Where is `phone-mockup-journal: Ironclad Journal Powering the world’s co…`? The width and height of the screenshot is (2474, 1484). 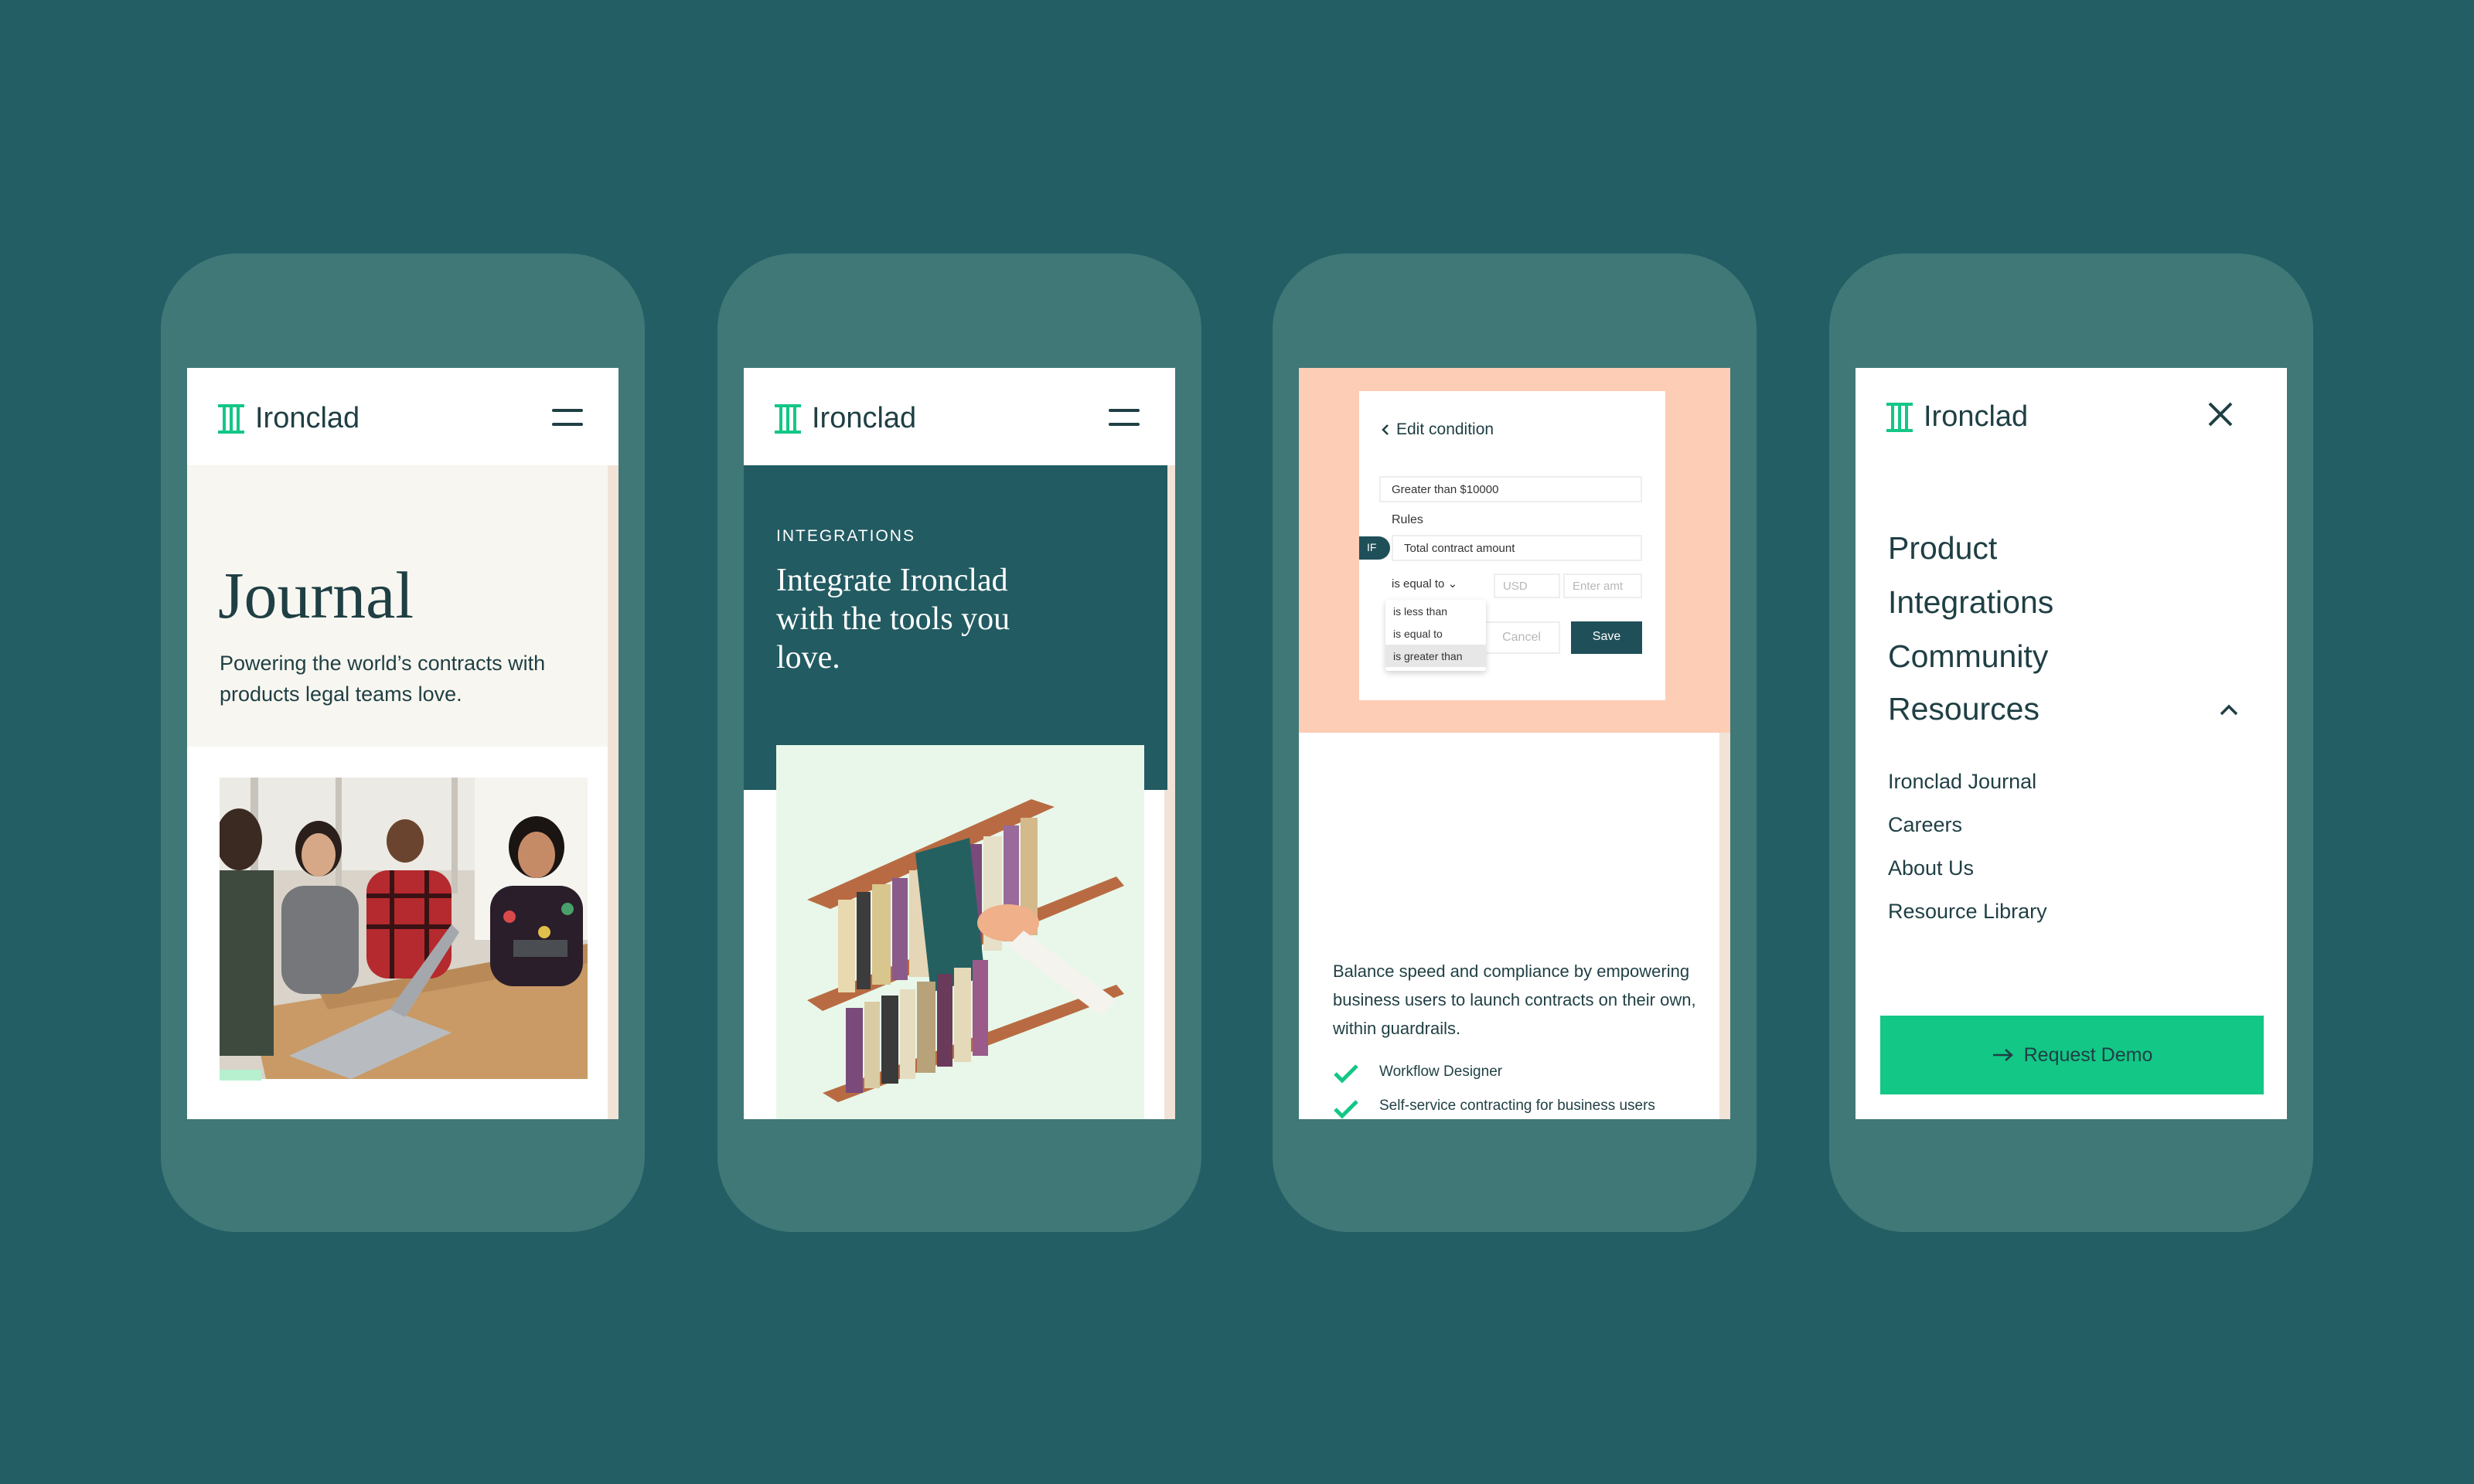 phone-mockup-journal: Ironclad Journal Powering the world’s co… is located at coordinates (403, 743).